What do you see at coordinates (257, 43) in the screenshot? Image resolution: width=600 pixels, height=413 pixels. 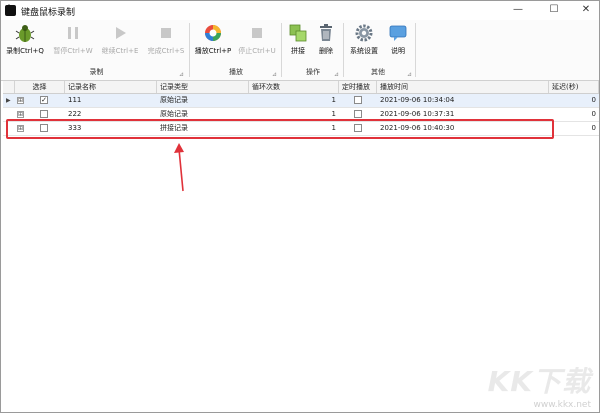 I see `stop-button: 停止Ctrl+U` at bounding box center [257, 43].